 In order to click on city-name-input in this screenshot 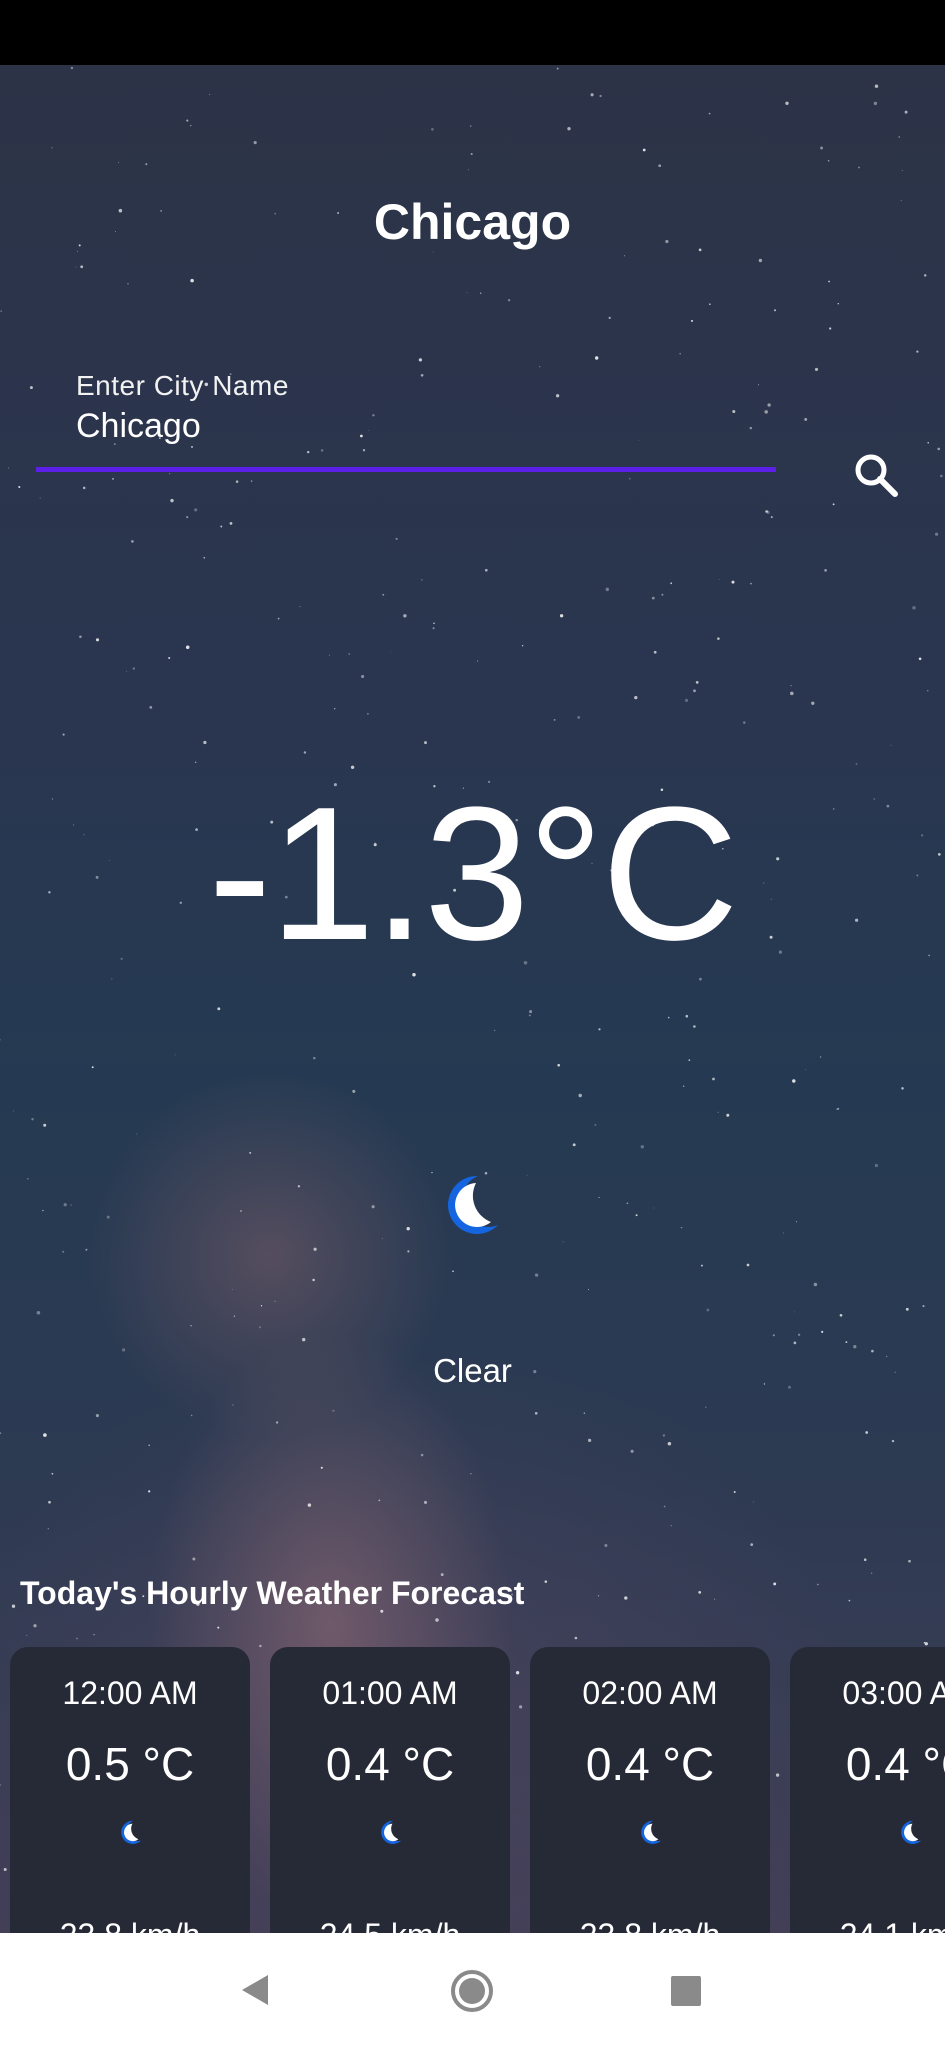, I will do `click(416, 426)`.